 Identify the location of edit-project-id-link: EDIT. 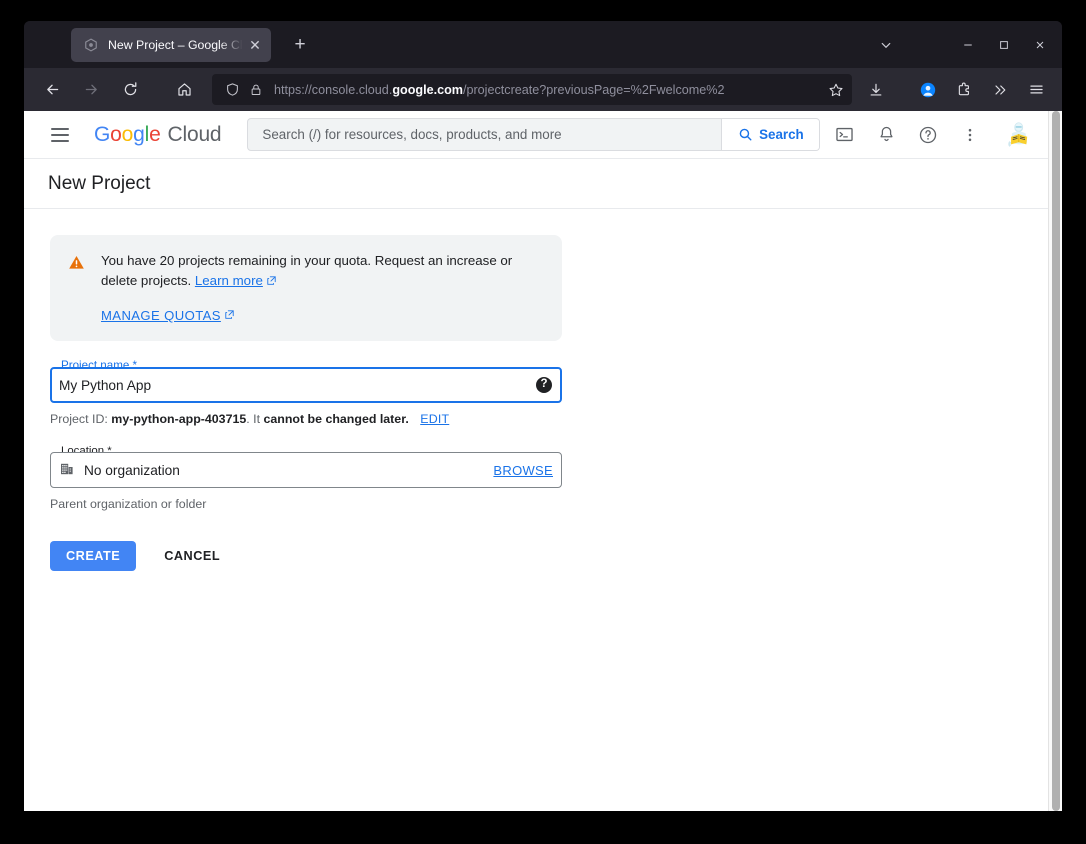
(434, 419).